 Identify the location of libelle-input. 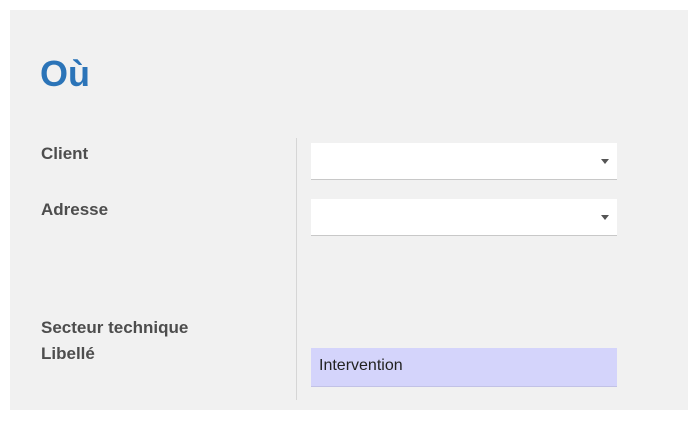
(464, 367).